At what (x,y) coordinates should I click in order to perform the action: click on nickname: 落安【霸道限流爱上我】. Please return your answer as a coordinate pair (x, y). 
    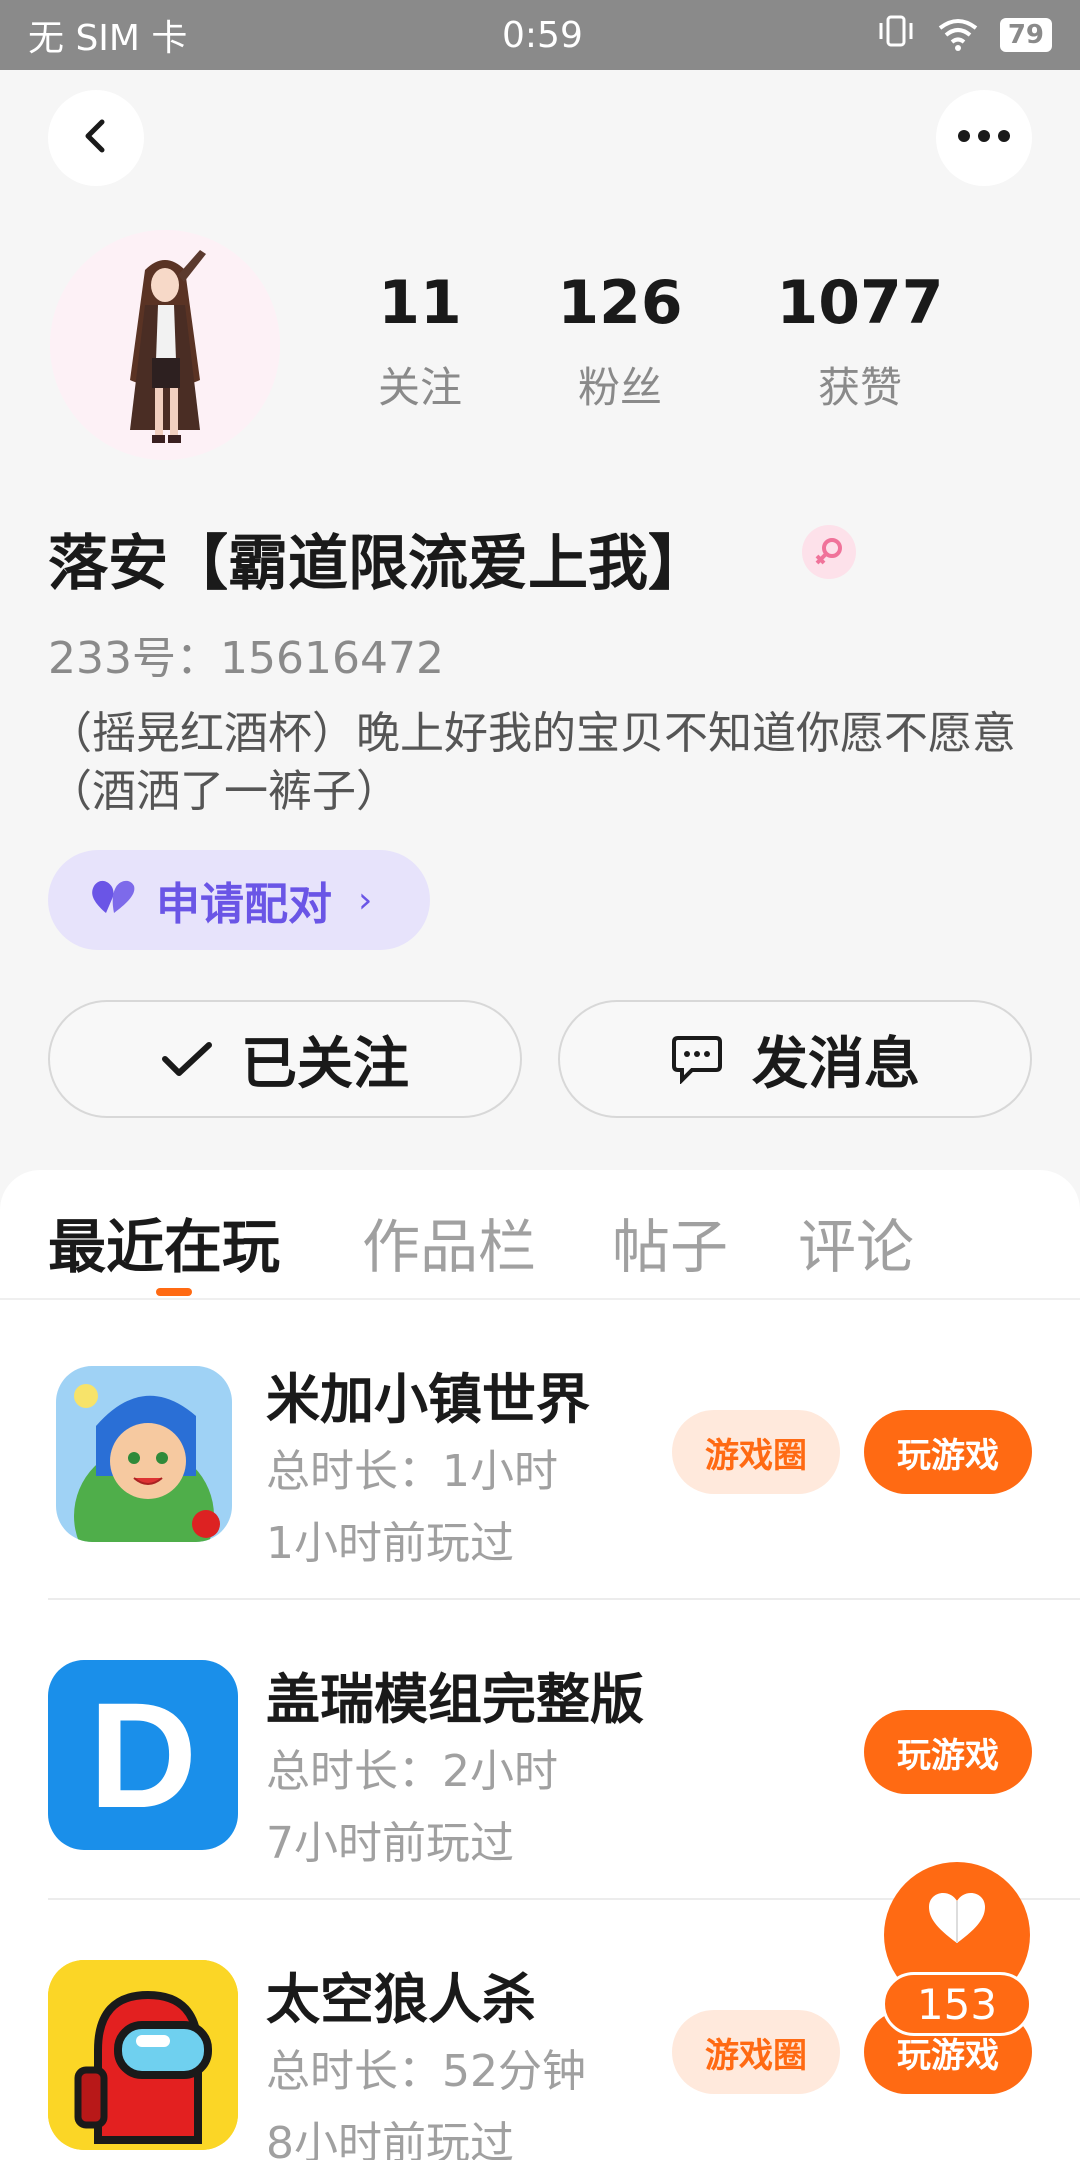
    Looking at the image, I should click on (378, 564).